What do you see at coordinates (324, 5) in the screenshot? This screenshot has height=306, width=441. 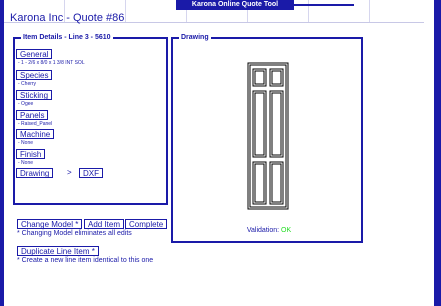 I see `title-rule` at bounding box center [324, 5].